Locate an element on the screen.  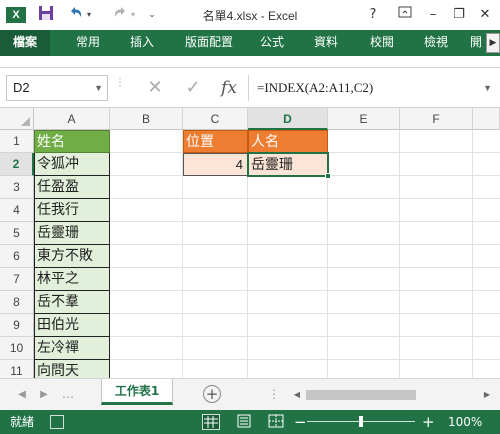
column-header-g is located at coordinates (486, 119).